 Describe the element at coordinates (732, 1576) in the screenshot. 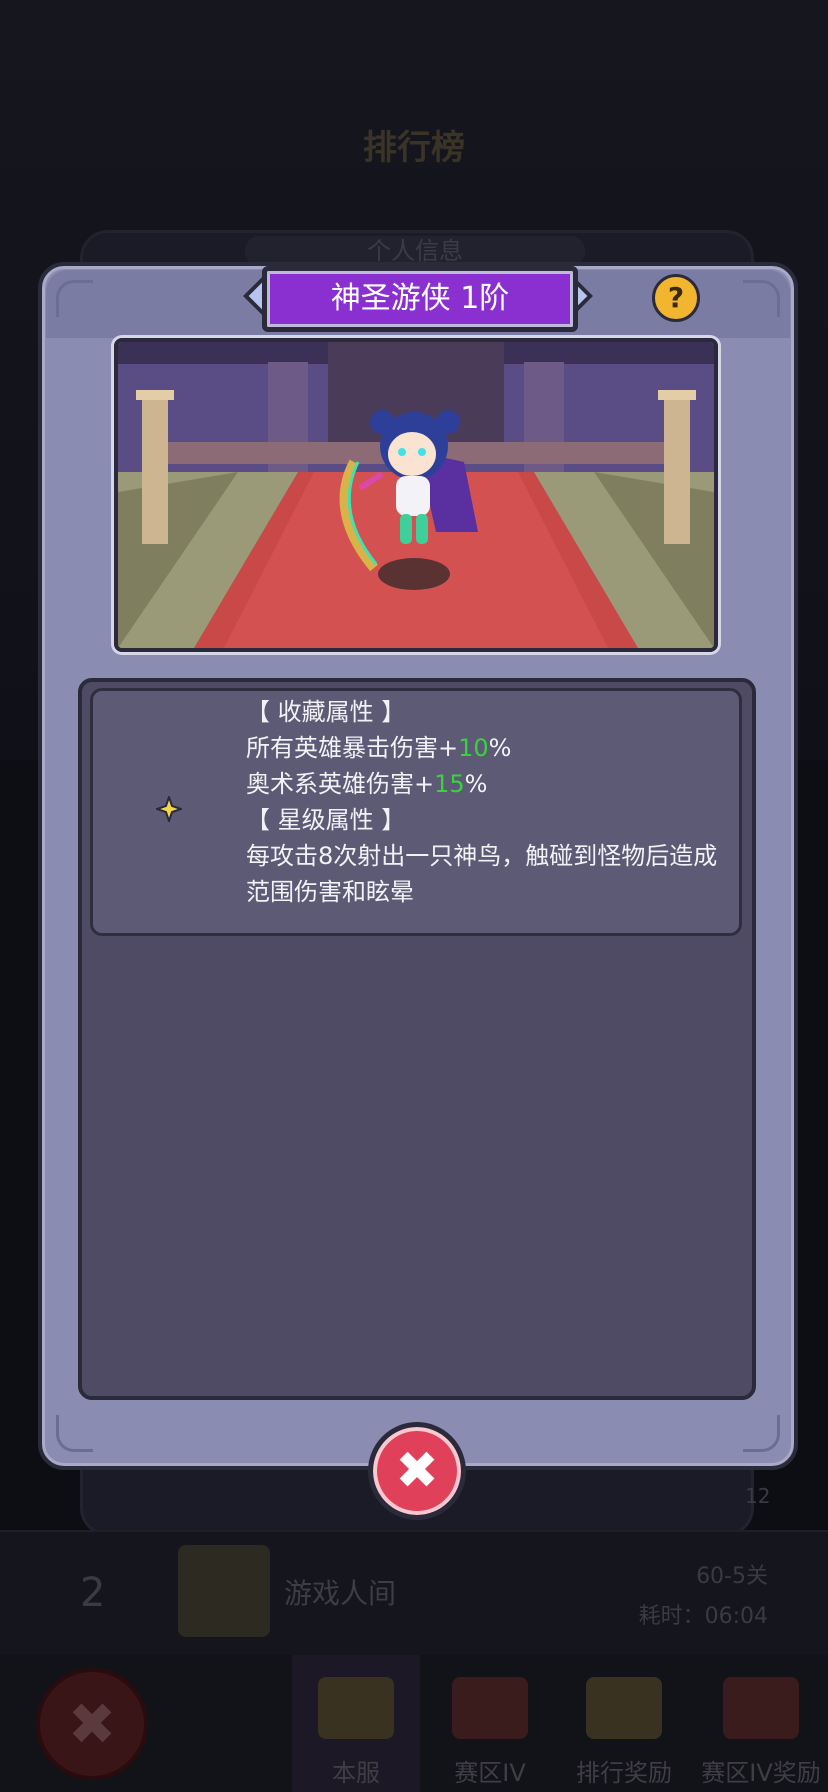

I see `player-stage: 60-5关` at that location.